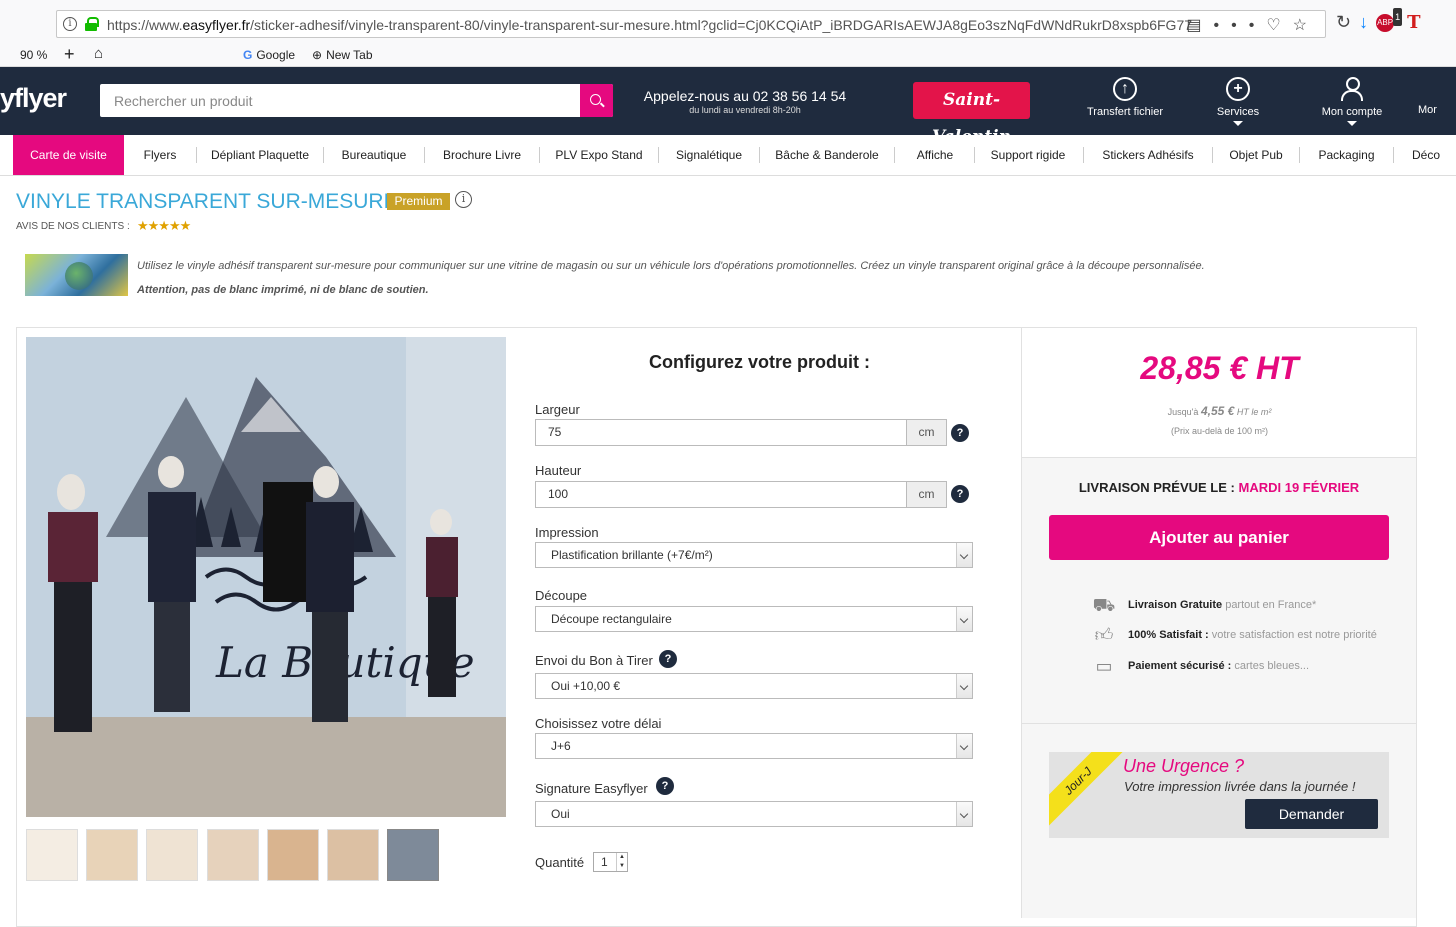 This screenshot has height=927, width=1456. Describe the element at coordinates (33, 55) in the screenshot. I see `zoom-level: 90 %` at that location.